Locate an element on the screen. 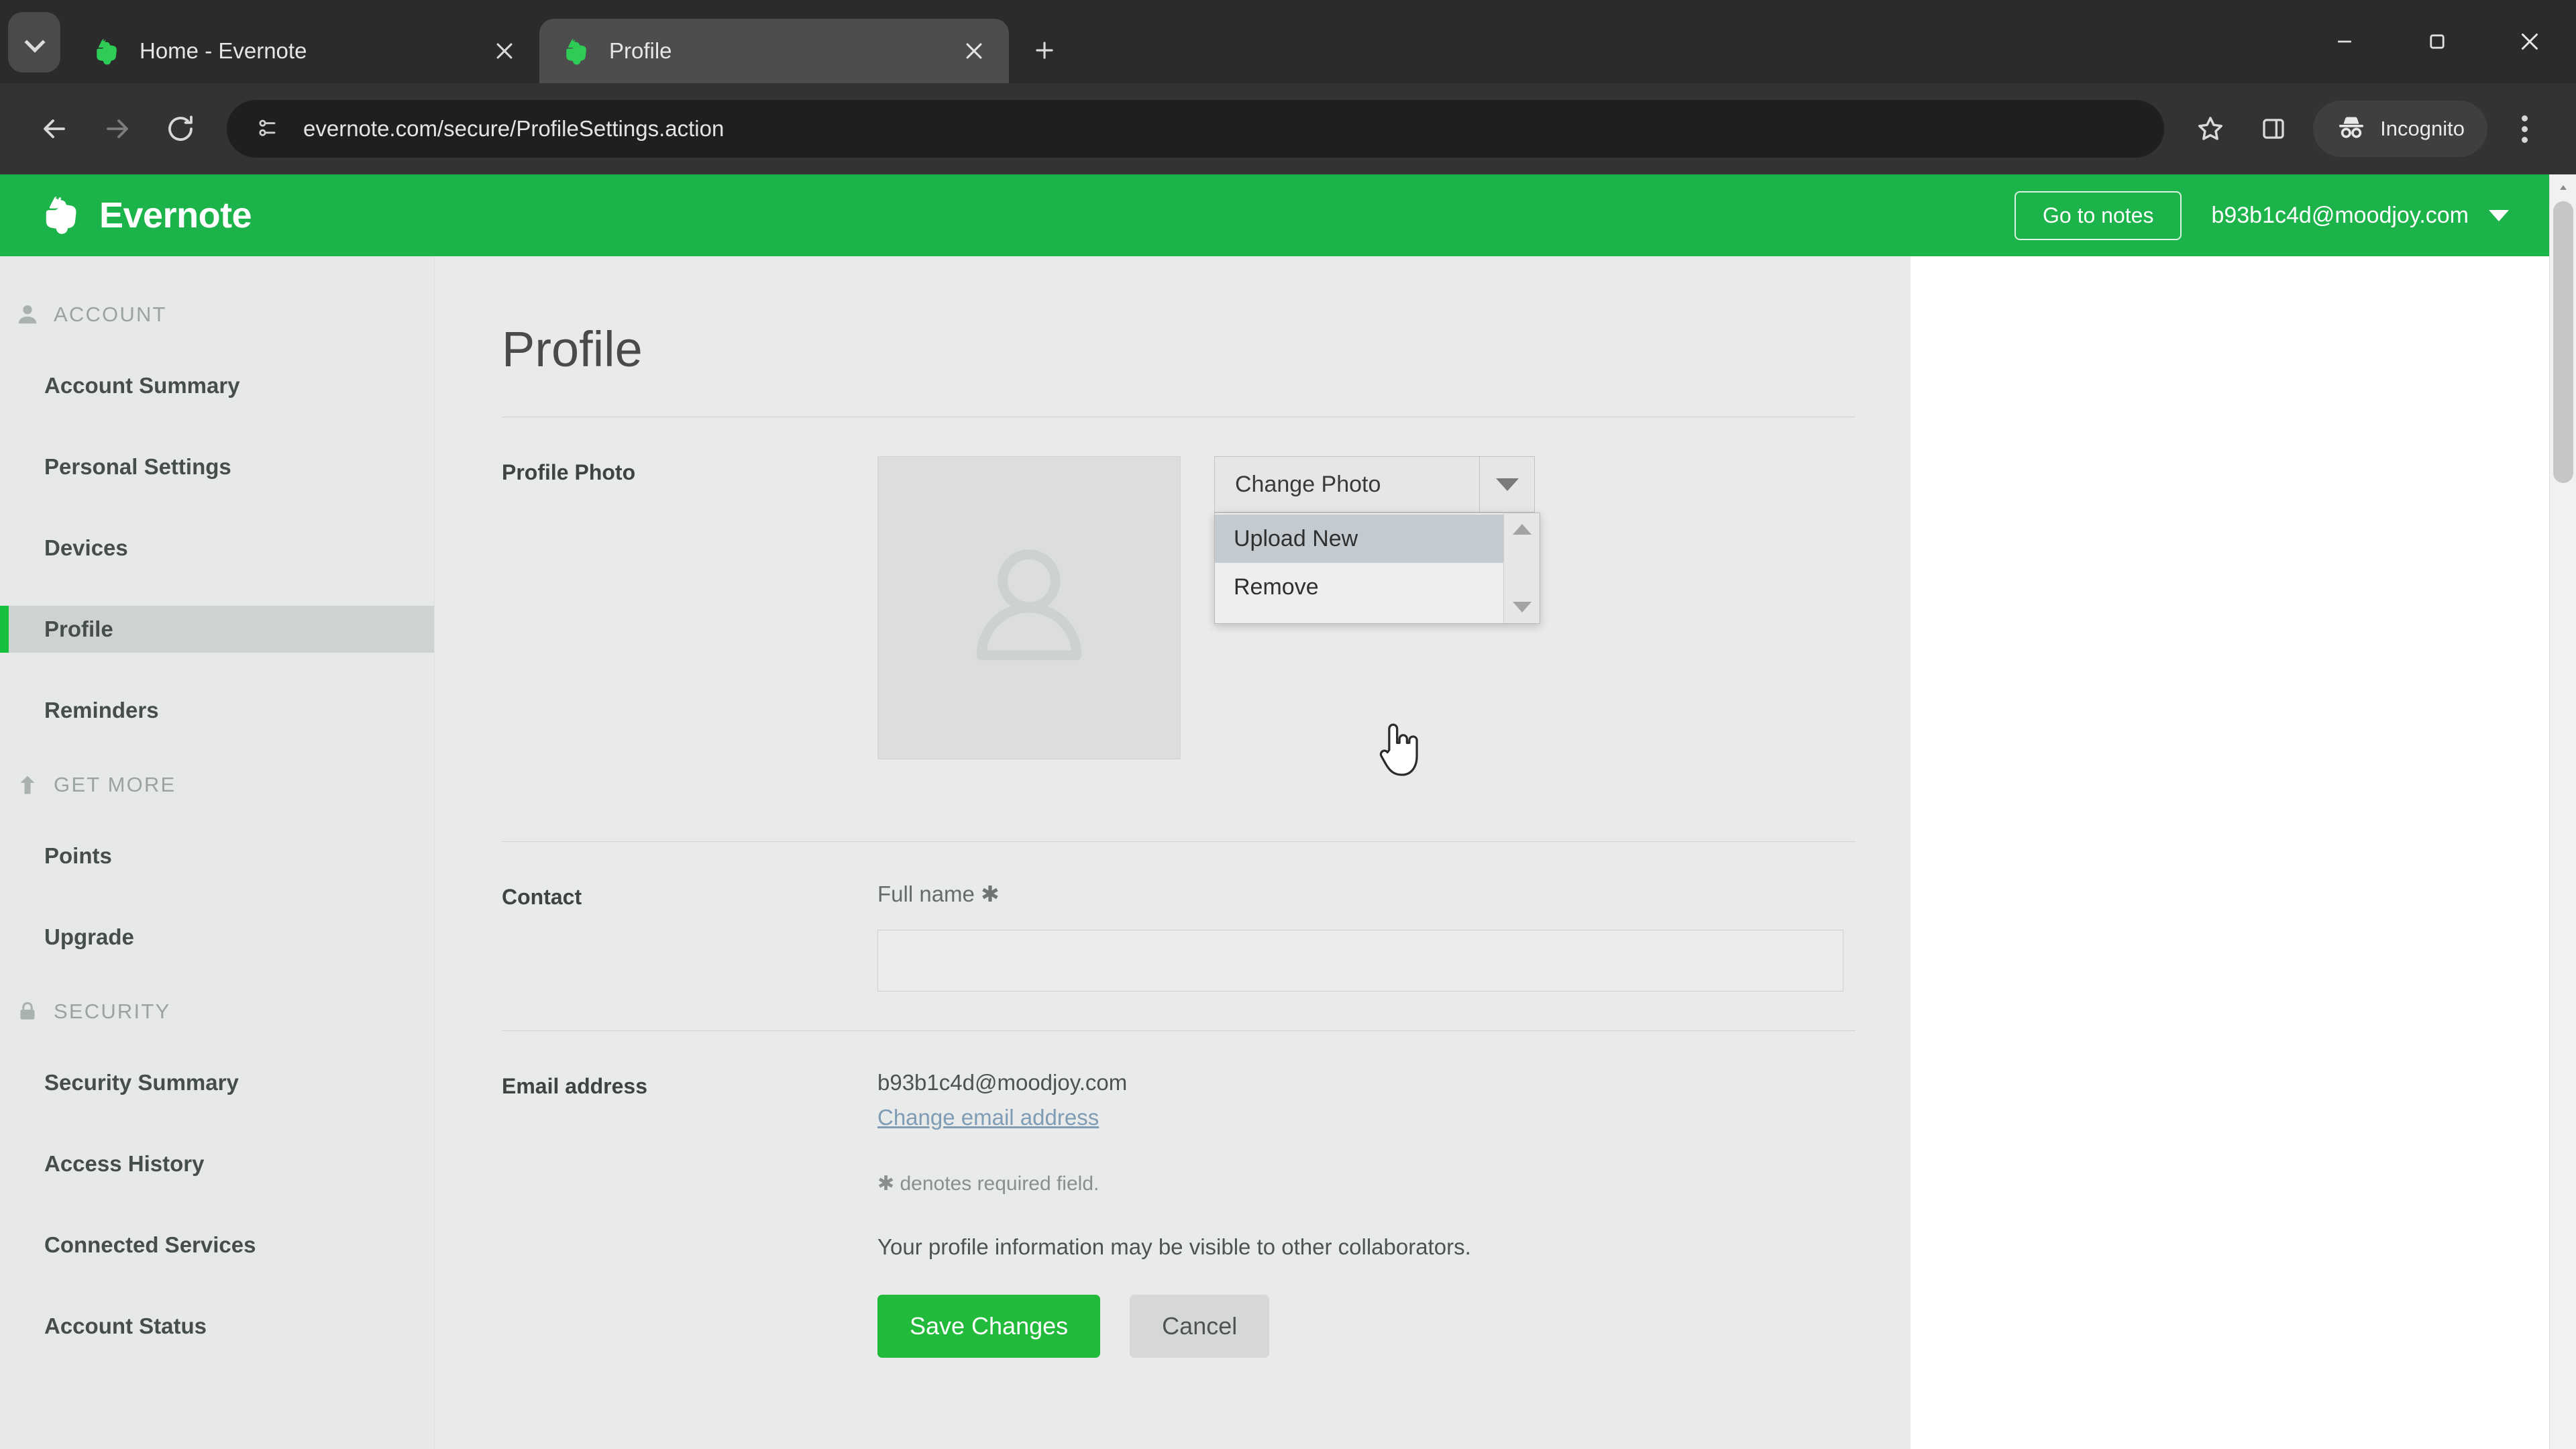  dropdown-options: Upload New Remove is located at coordinates (1359, 568).